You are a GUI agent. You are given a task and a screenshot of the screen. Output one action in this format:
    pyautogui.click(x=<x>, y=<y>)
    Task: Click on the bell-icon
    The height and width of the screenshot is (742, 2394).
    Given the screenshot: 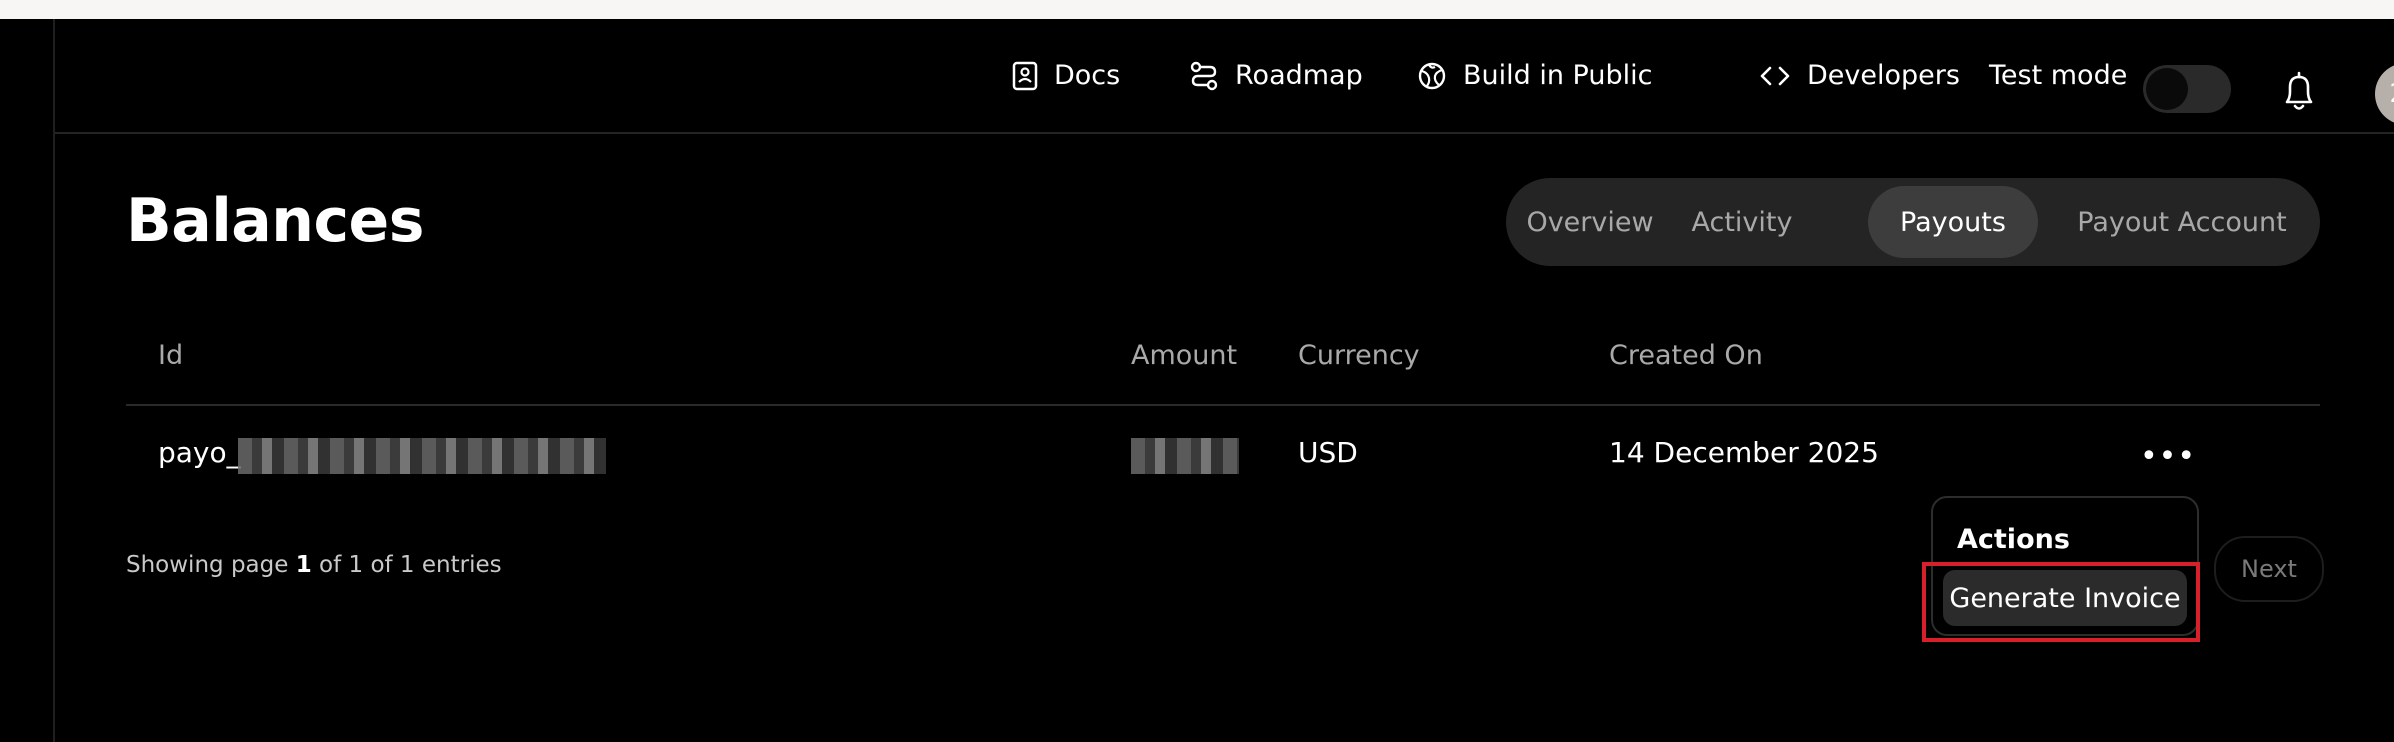 What is the action you would take?
    pyautogui.click(x=2299, y=94)
    